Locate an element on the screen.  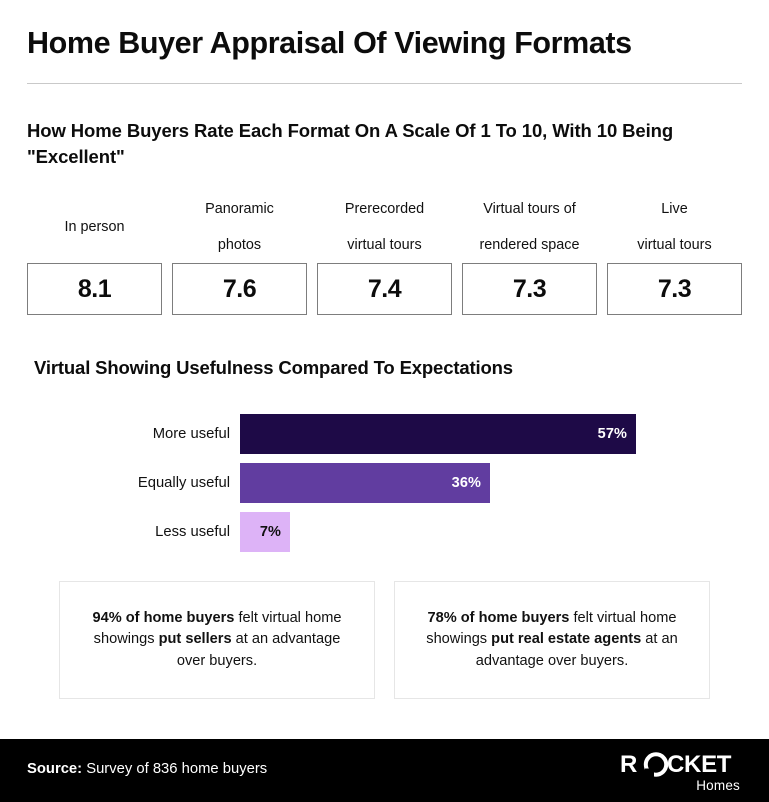
scorecard-box: 7.6 is located at coordinates (239, 289).